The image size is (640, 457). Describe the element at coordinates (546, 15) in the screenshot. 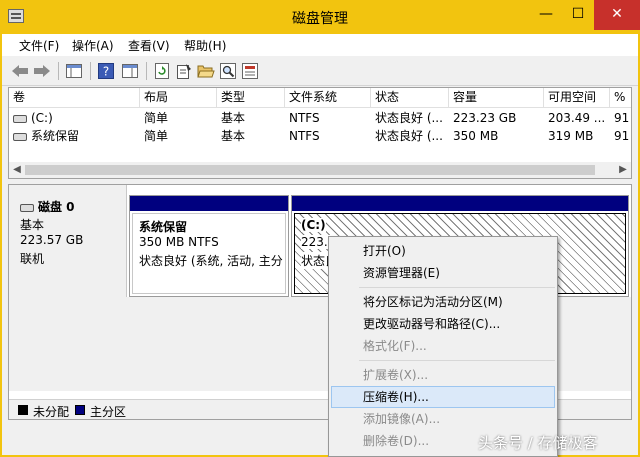

I see `minimize-button: —` at that location.